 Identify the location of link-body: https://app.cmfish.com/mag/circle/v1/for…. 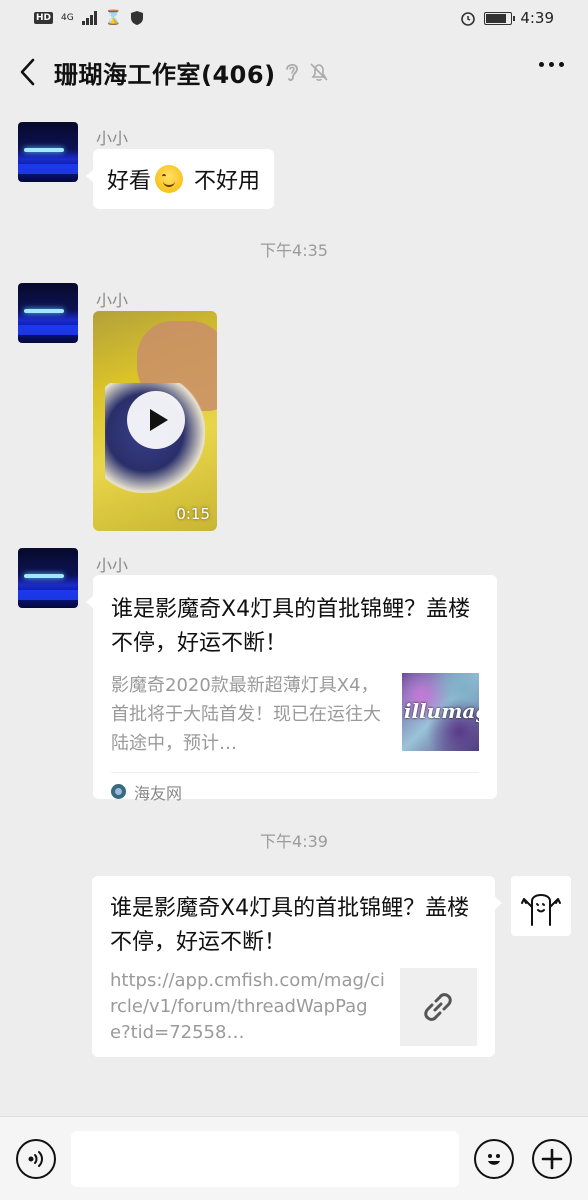
(293, 1007).